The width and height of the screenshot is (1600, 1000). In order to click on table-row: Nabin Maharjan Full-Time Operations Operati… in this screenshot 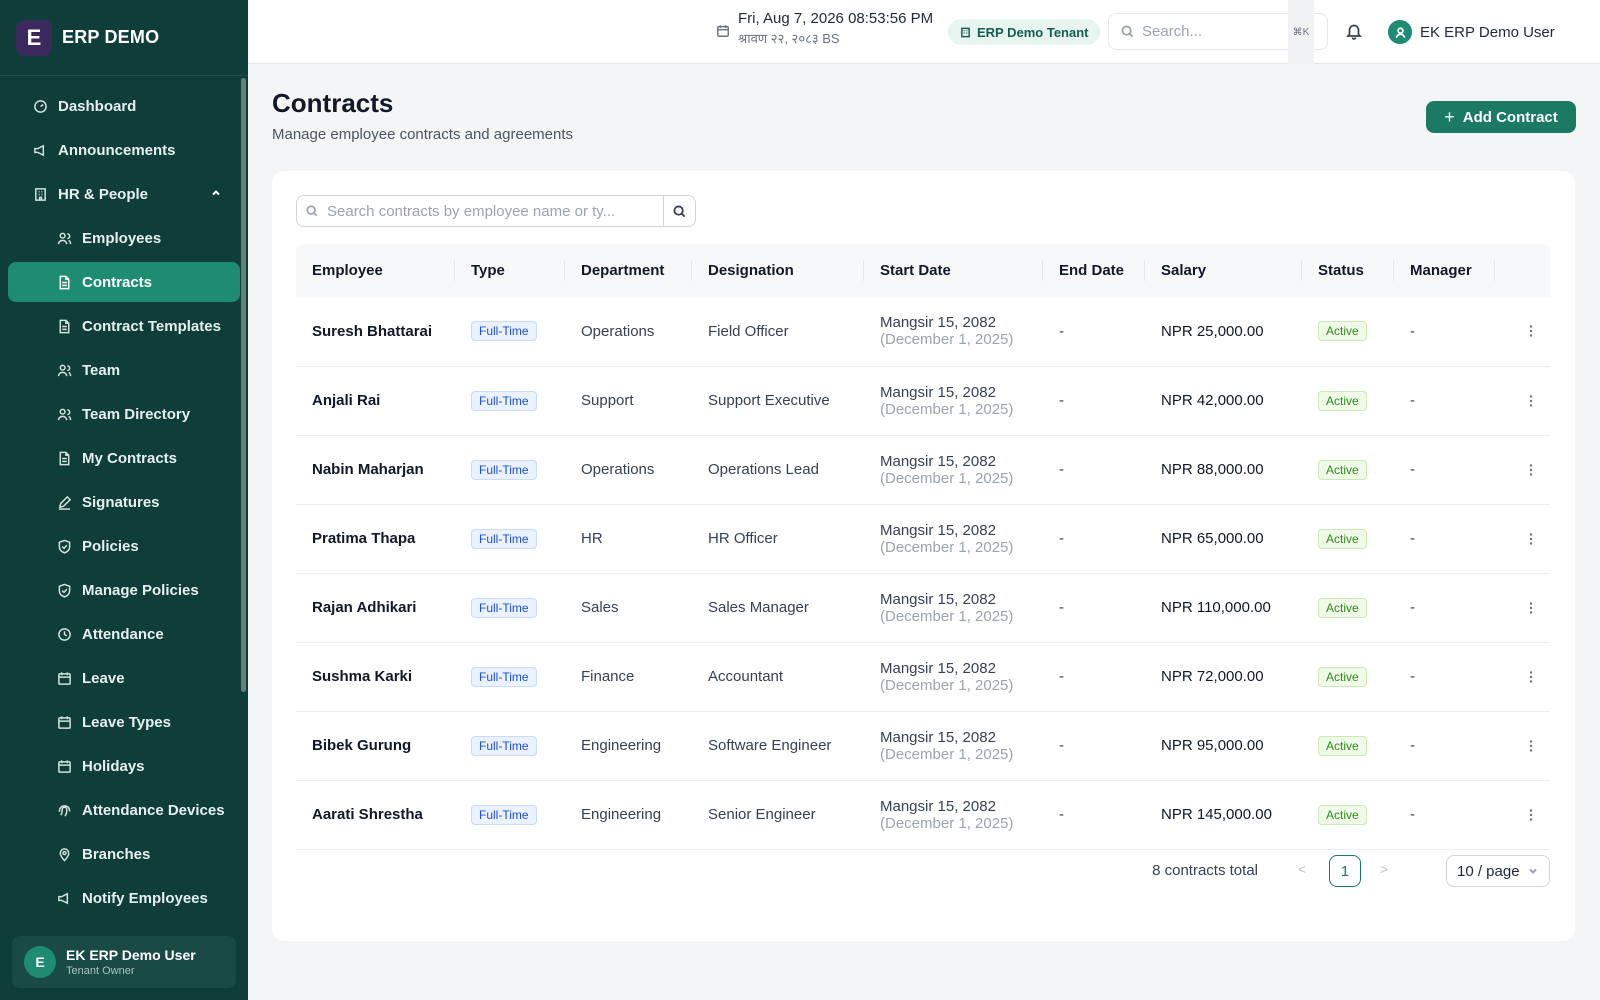, I will do `click(923, 470)`.